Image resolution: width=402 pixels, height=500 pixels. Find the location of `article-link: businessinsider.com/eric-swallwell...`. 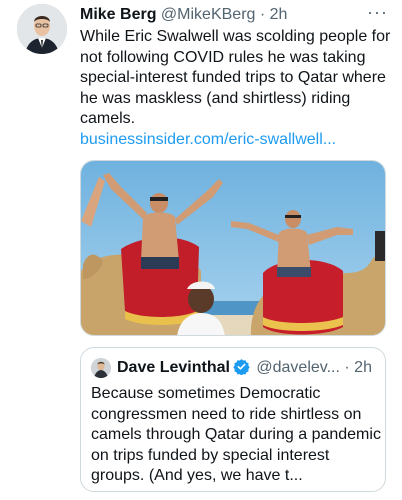

article-link: businessinsider.com/eric-swallwell... is located at coordinates (208, 140).